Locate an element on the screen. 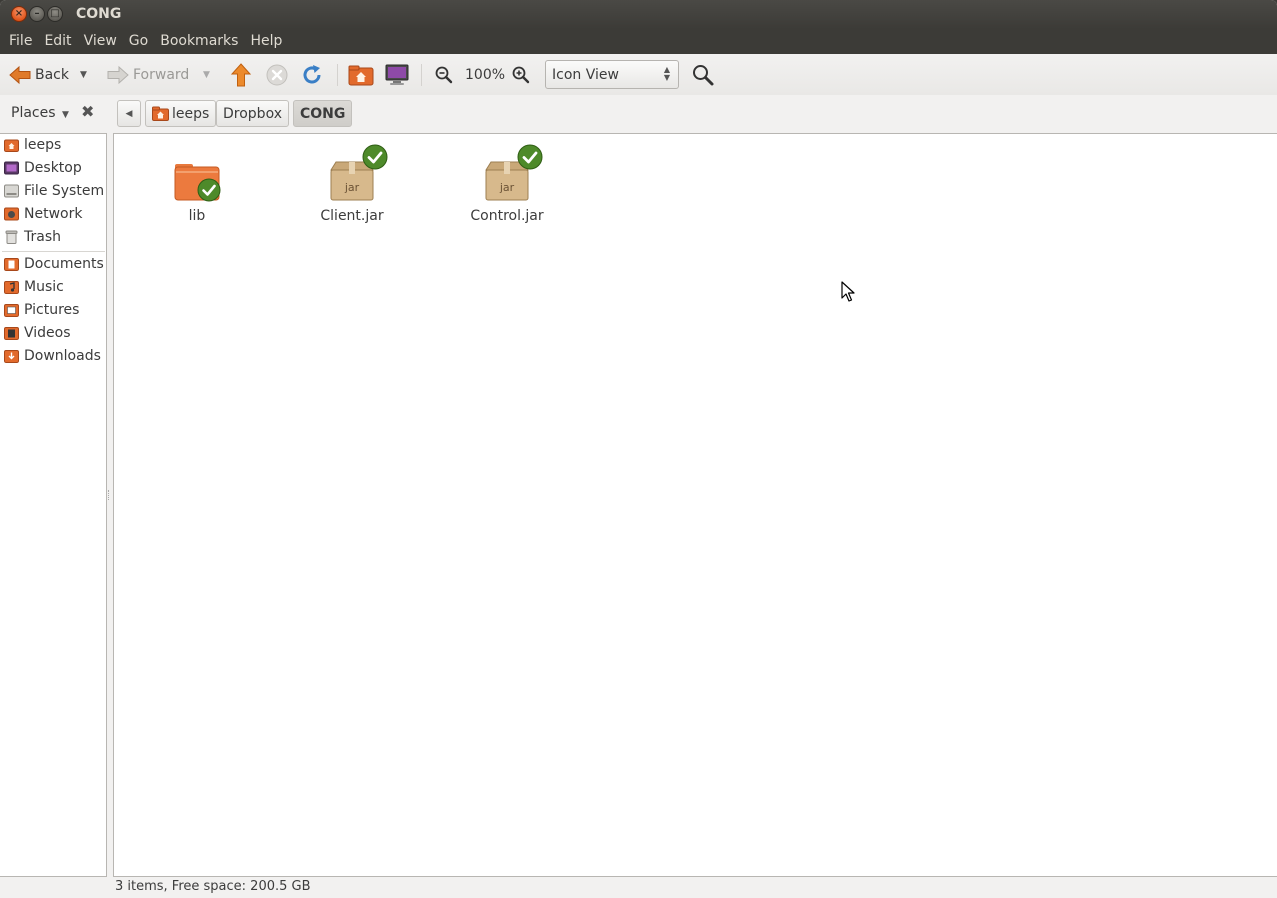 Image resolution: width=1277 pixels, height=898 pixels. status-bar-left is located at coordinates (53, 887).